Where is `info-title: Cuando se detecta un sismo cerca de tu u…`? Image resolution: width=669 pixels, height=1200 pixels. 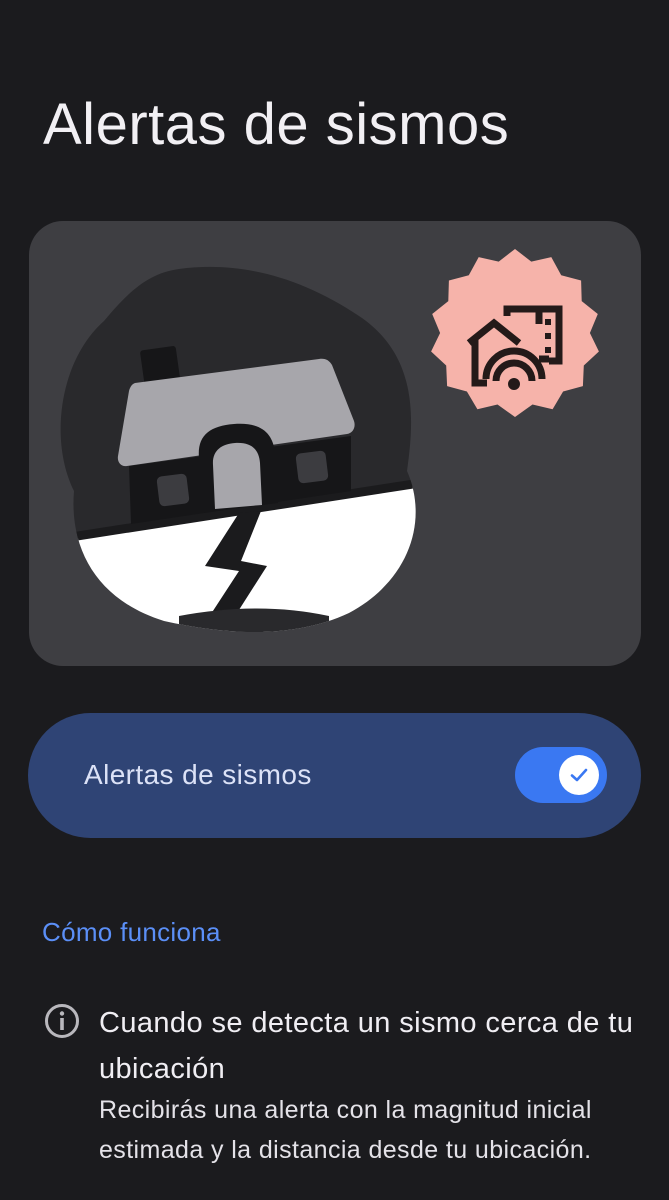 info-title: Cuando se detecta un sismo cerca de tu u… is located at coordinates (366, 1046).